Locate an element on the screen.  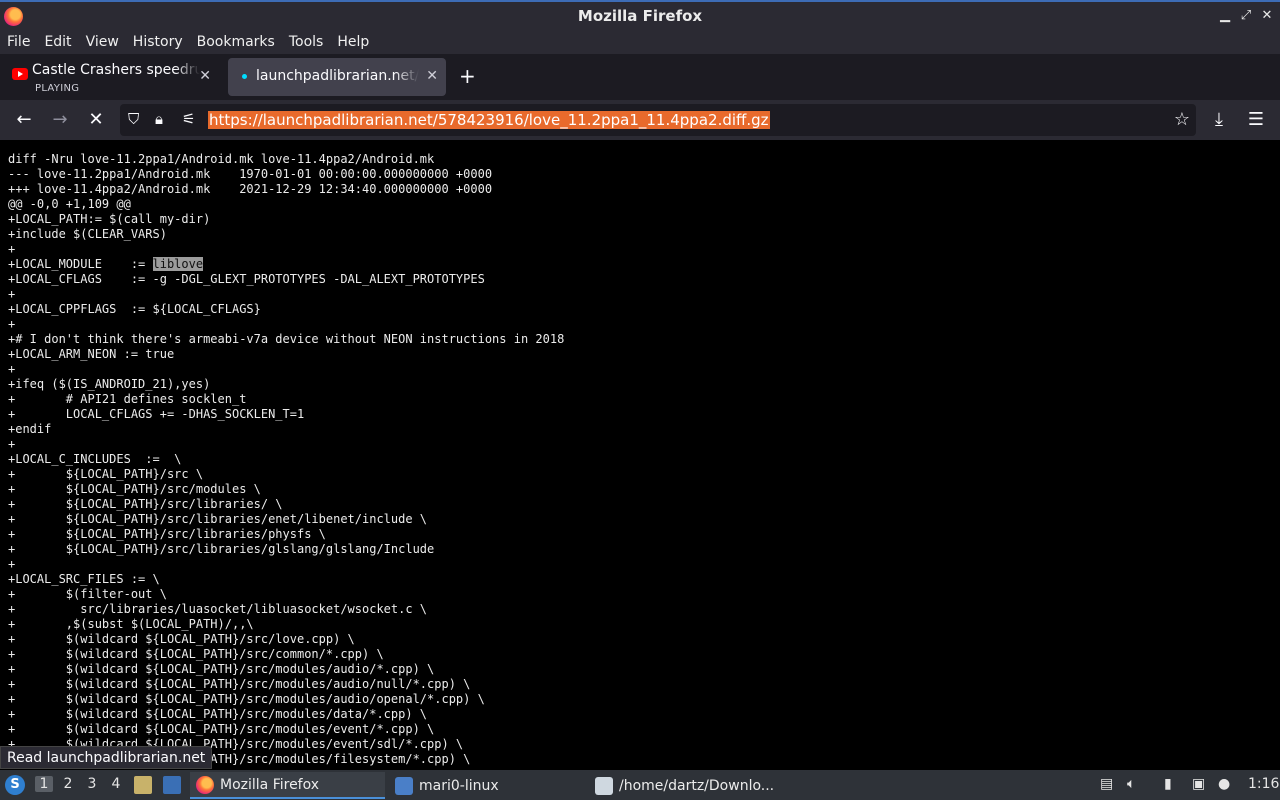
notes-icon: ▮ is located at coordinates (1168, 784).